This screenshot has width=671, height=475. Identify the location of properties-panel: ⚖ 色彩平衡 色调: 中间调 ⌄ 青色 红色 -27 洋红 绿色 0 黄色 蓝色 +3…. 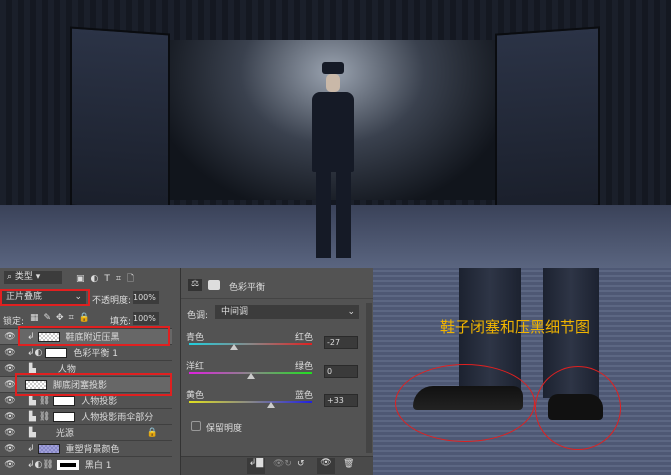
(277, 371).